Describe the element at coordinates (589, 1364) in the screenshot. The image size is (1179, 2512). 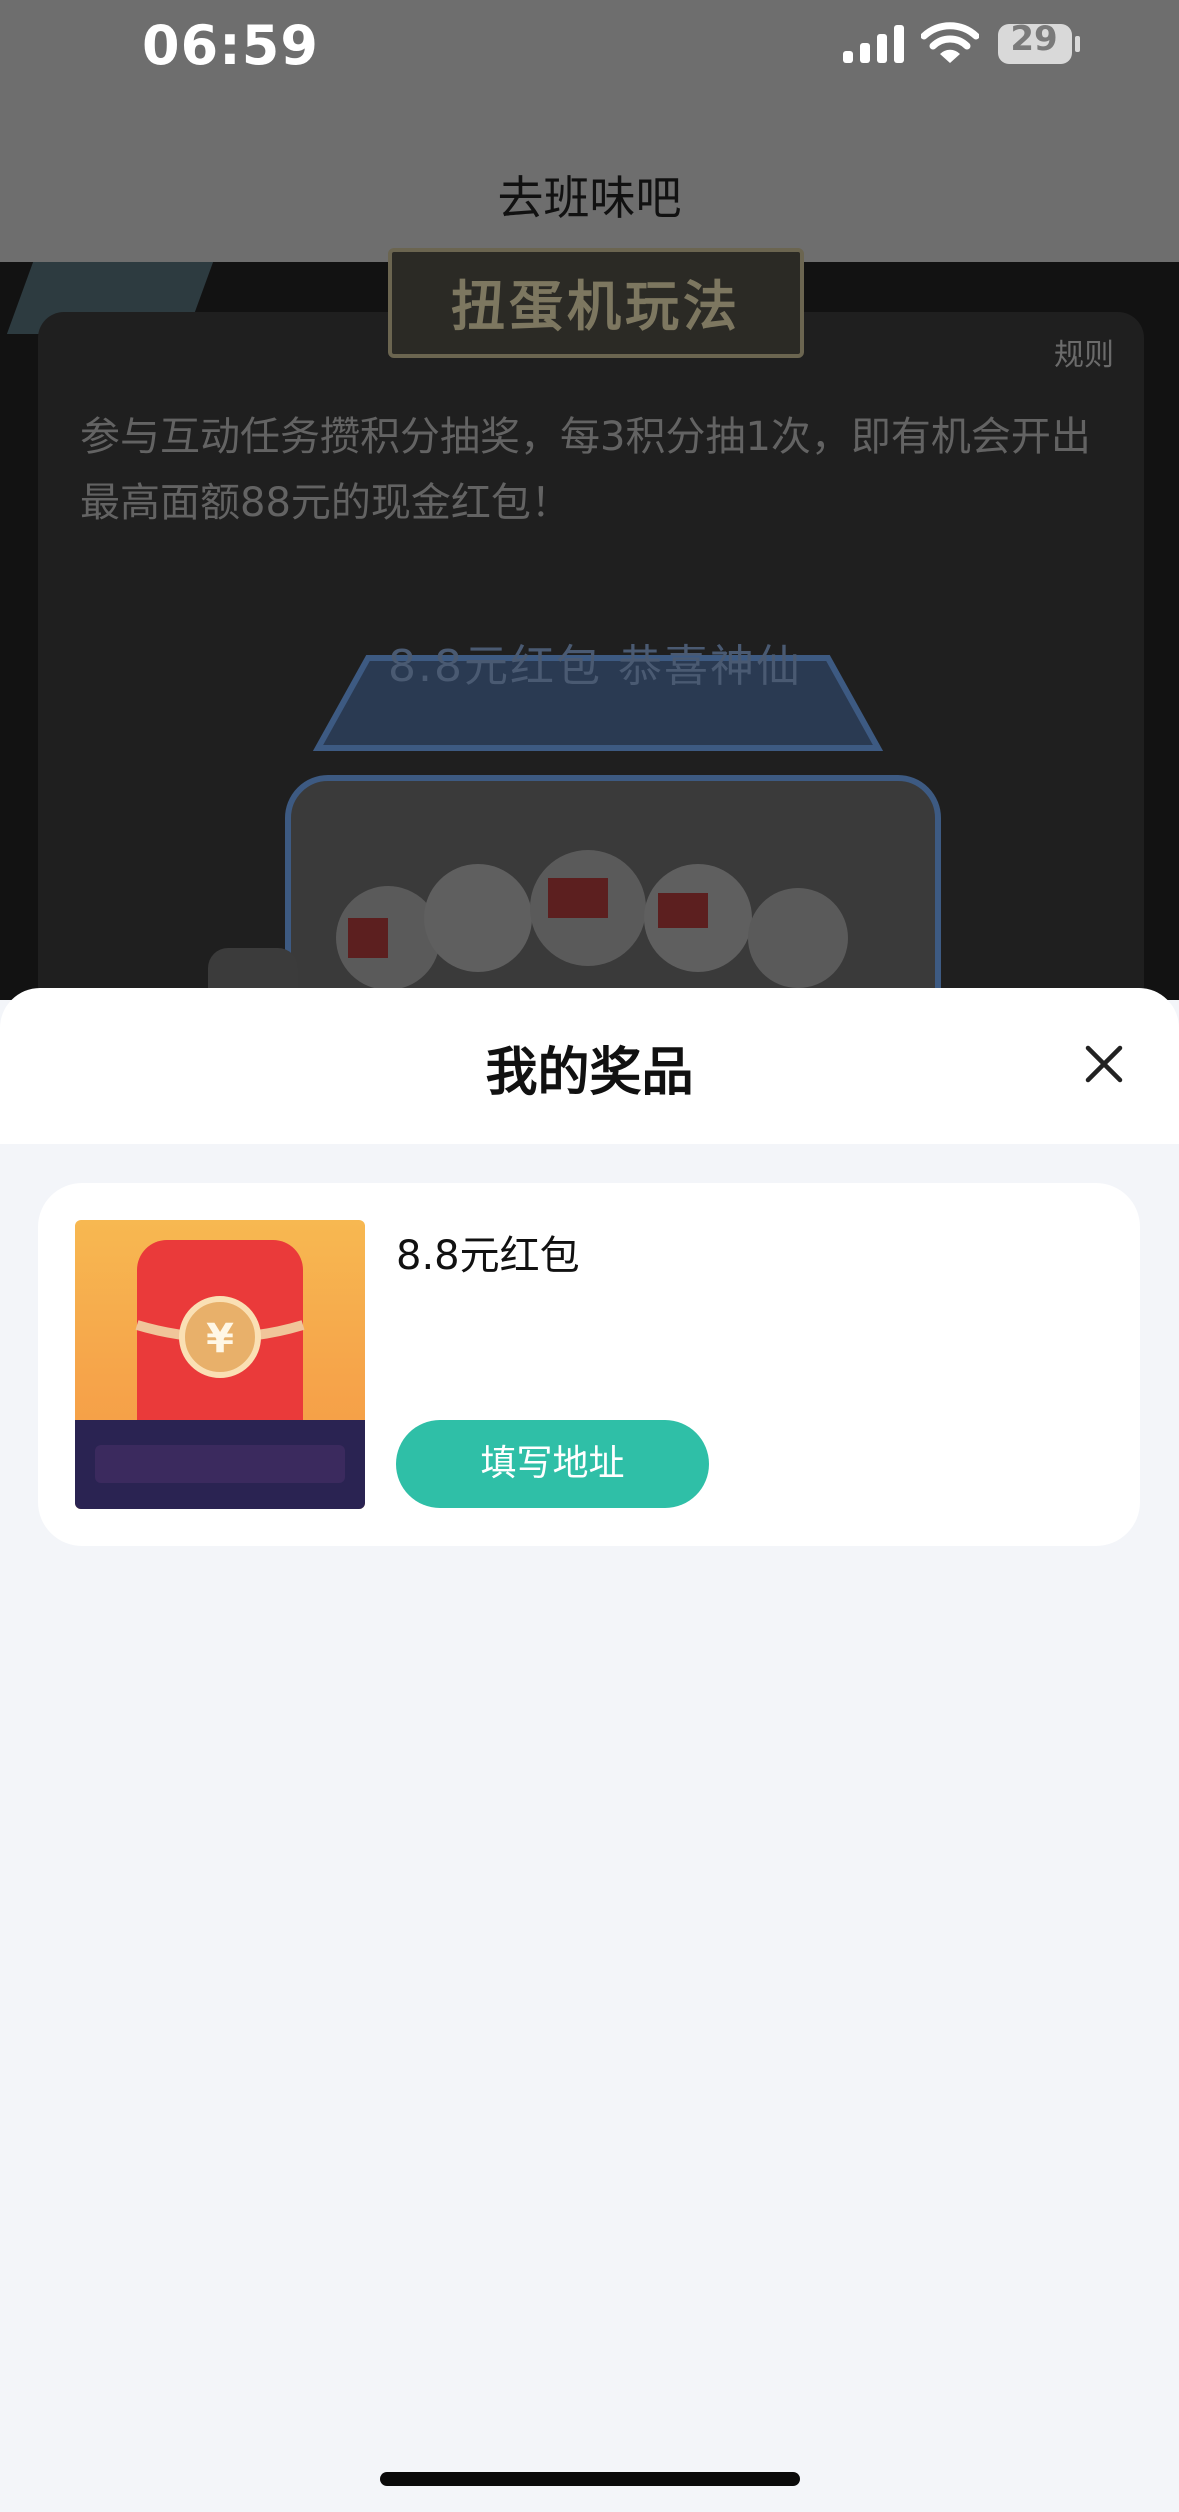
I see `prize-card: ¥ 8.8元红包 填写地址` at that location.